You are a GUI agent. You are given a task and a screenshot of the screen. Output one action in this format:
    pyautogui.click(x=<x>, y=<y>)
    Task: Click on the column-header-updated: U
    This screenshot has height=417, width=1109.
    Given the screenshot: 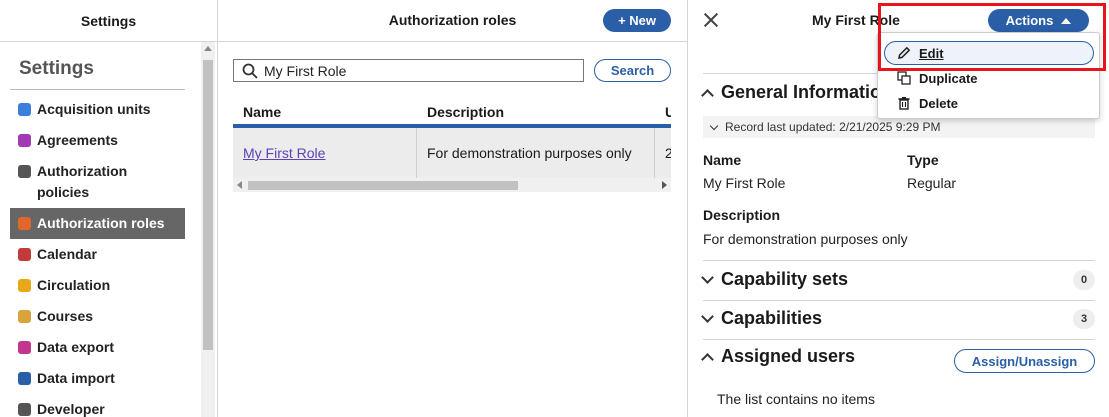 What is the action you would take?
    pyautogui.click(x=663, y=112)
    